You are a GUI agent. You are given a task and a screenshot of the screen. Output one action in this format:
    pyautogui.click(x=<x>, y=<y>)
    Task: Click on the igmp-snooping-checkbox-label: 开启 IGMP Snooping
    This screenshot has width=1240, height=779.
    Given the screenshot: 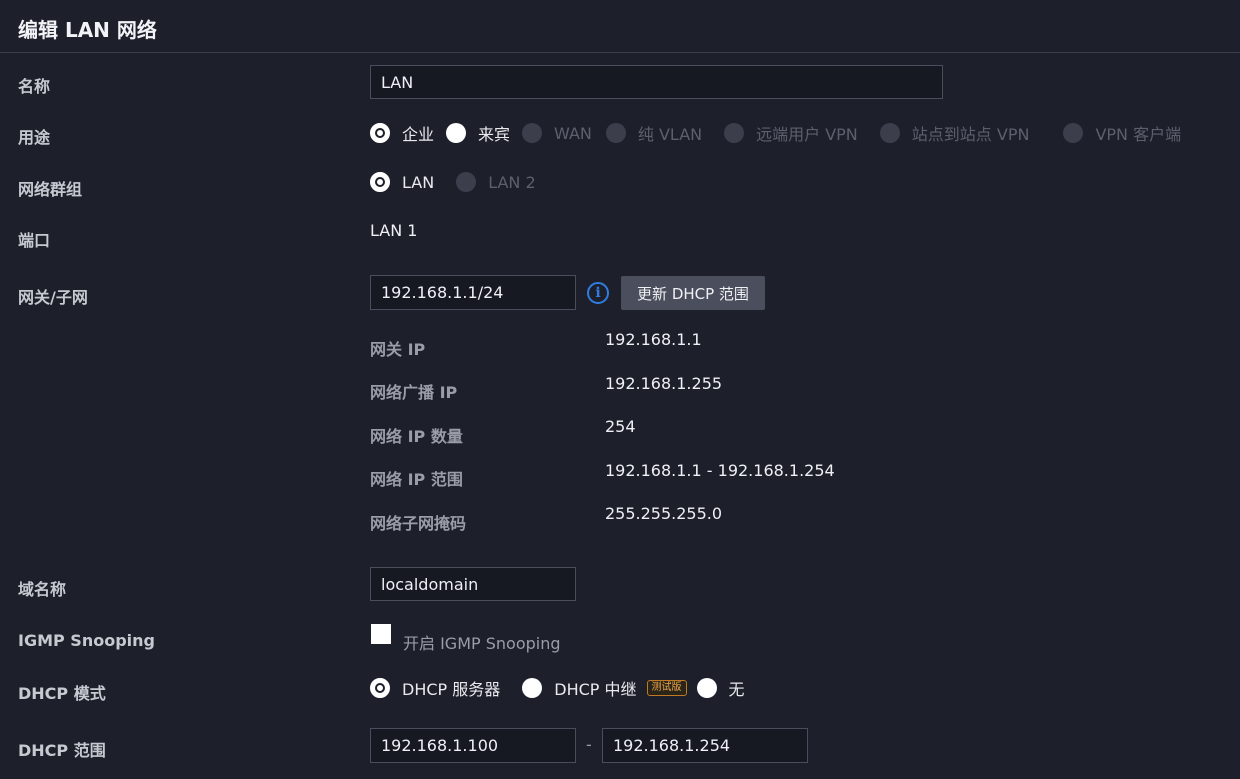 What is the action you would take?
    pyautogui.click(x=482, y=643)
    